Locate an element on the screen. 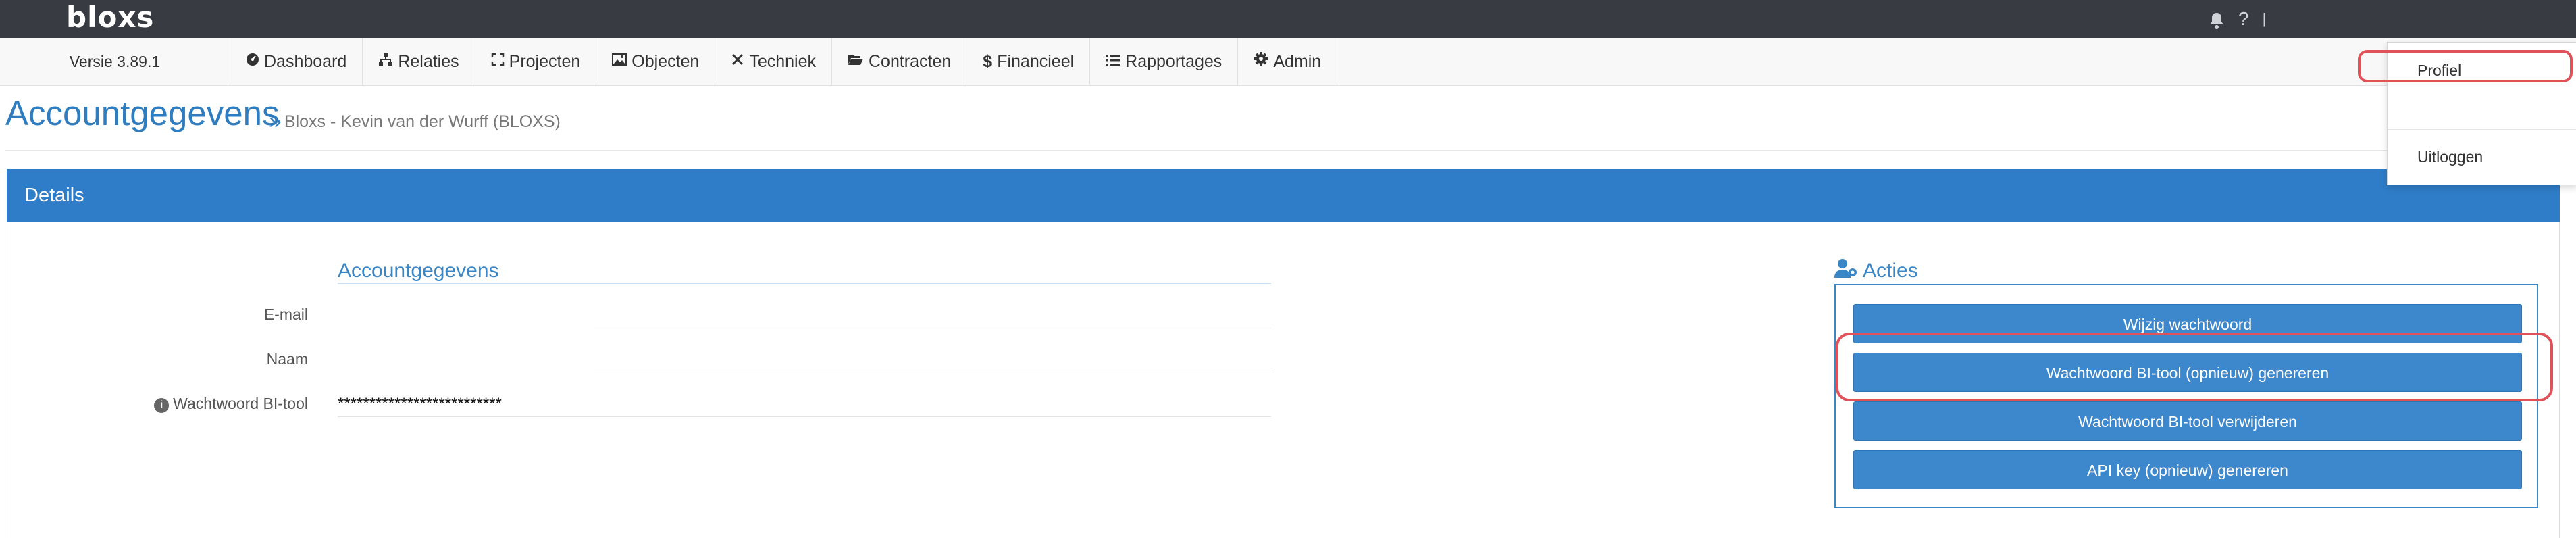  page-title: Accountgegevens is located at coordinates (142, 113).